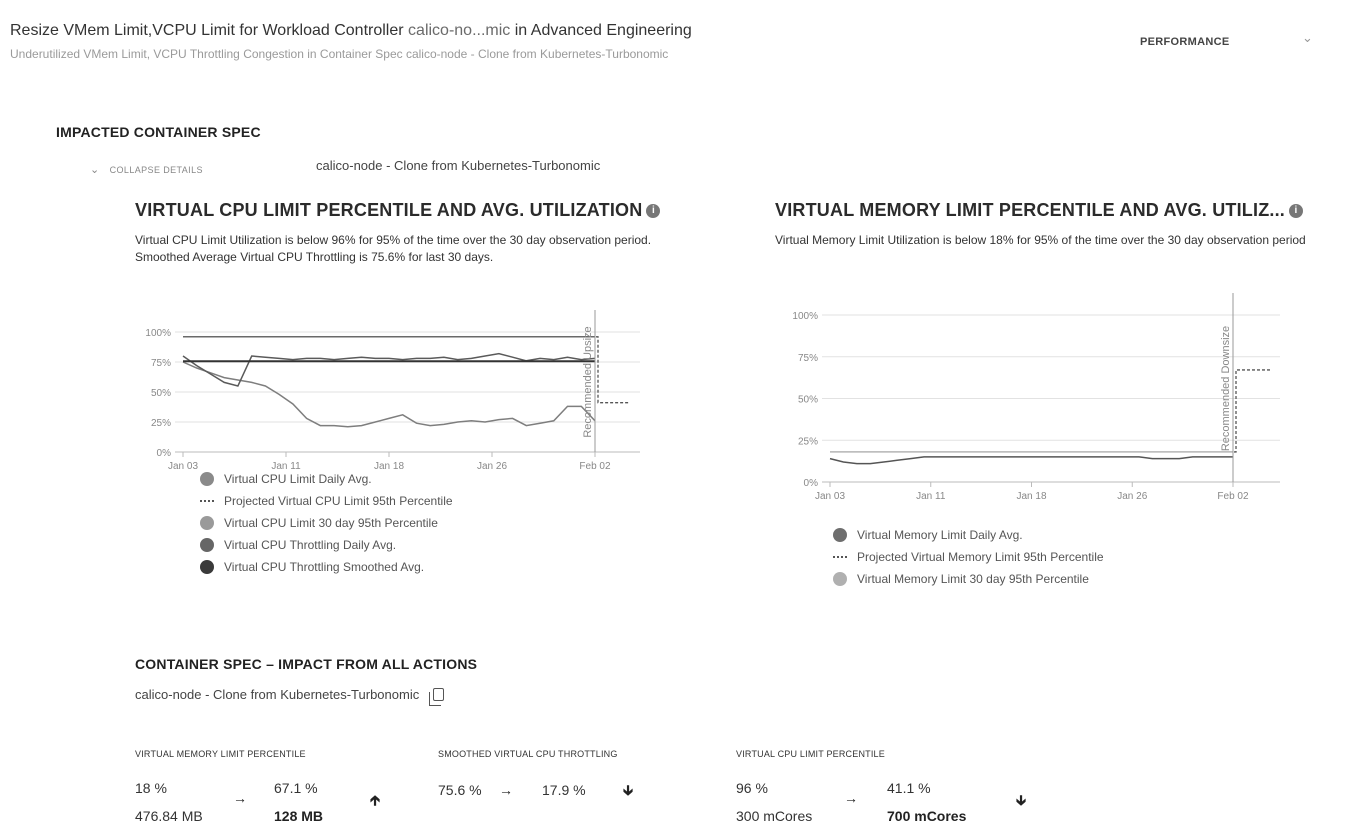 Image resolution: width=1359 pixels, height=834 pixels. Describe the element at coordinates (460, 790) in the screenshot. I see `metric-throttling-from-pct: 75.6 %` at that location.